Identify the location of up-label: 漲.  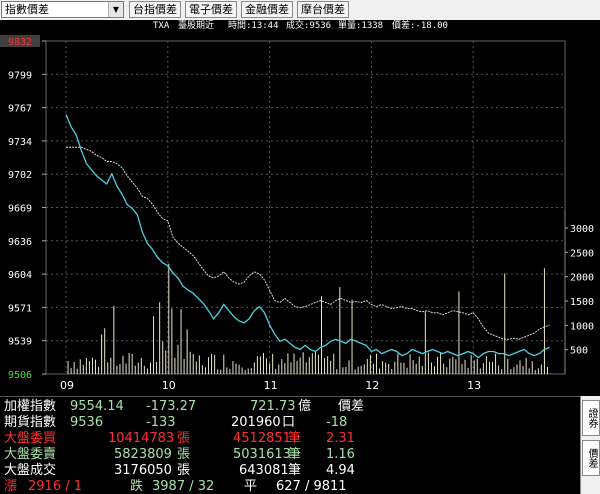
(11, 486).